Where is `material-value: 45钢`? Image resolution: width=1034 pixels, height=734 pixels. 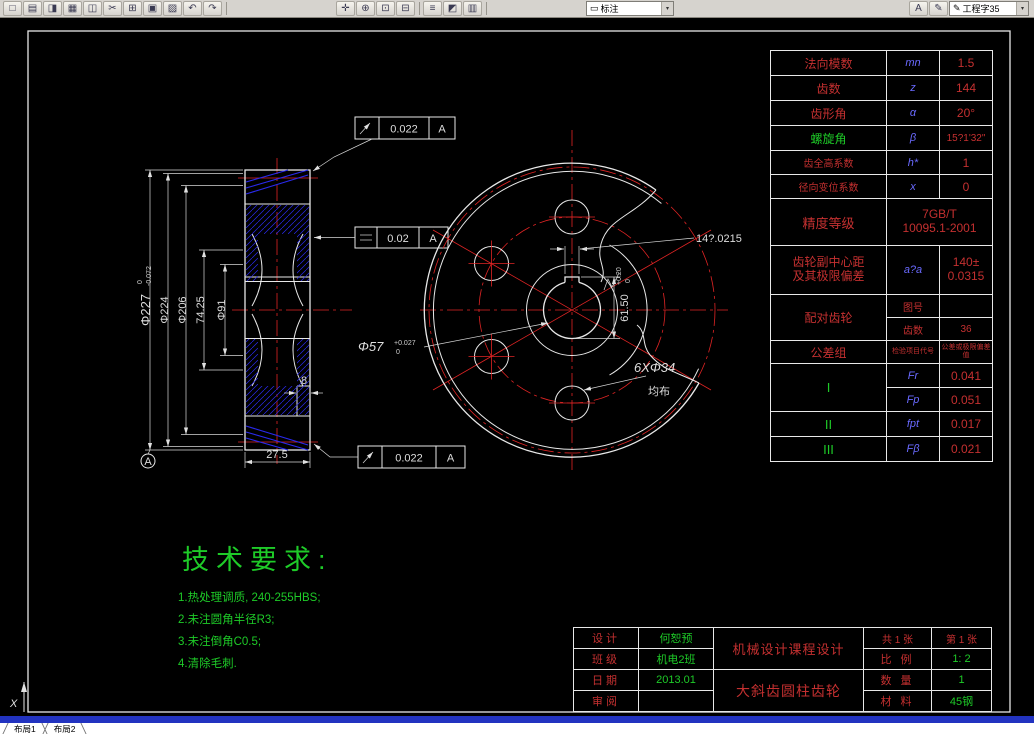 material-value: 45钢 is located at coordinates (961, 701).